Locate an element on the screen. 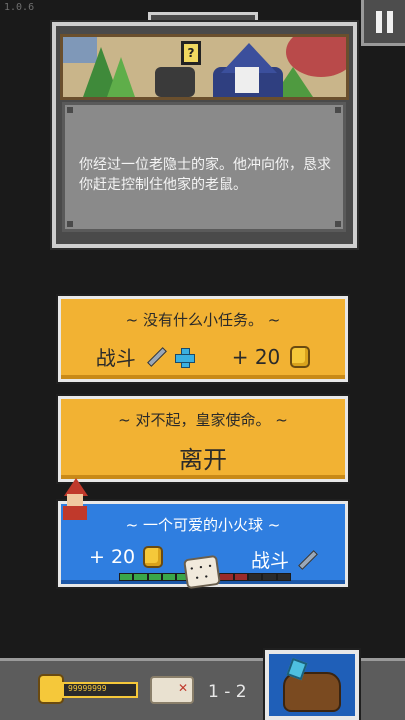 The width and height of the screenshot is (405, 720). choice-title: ~ 一个可爱的小火球 ~ is located at coordinates (203, 525).